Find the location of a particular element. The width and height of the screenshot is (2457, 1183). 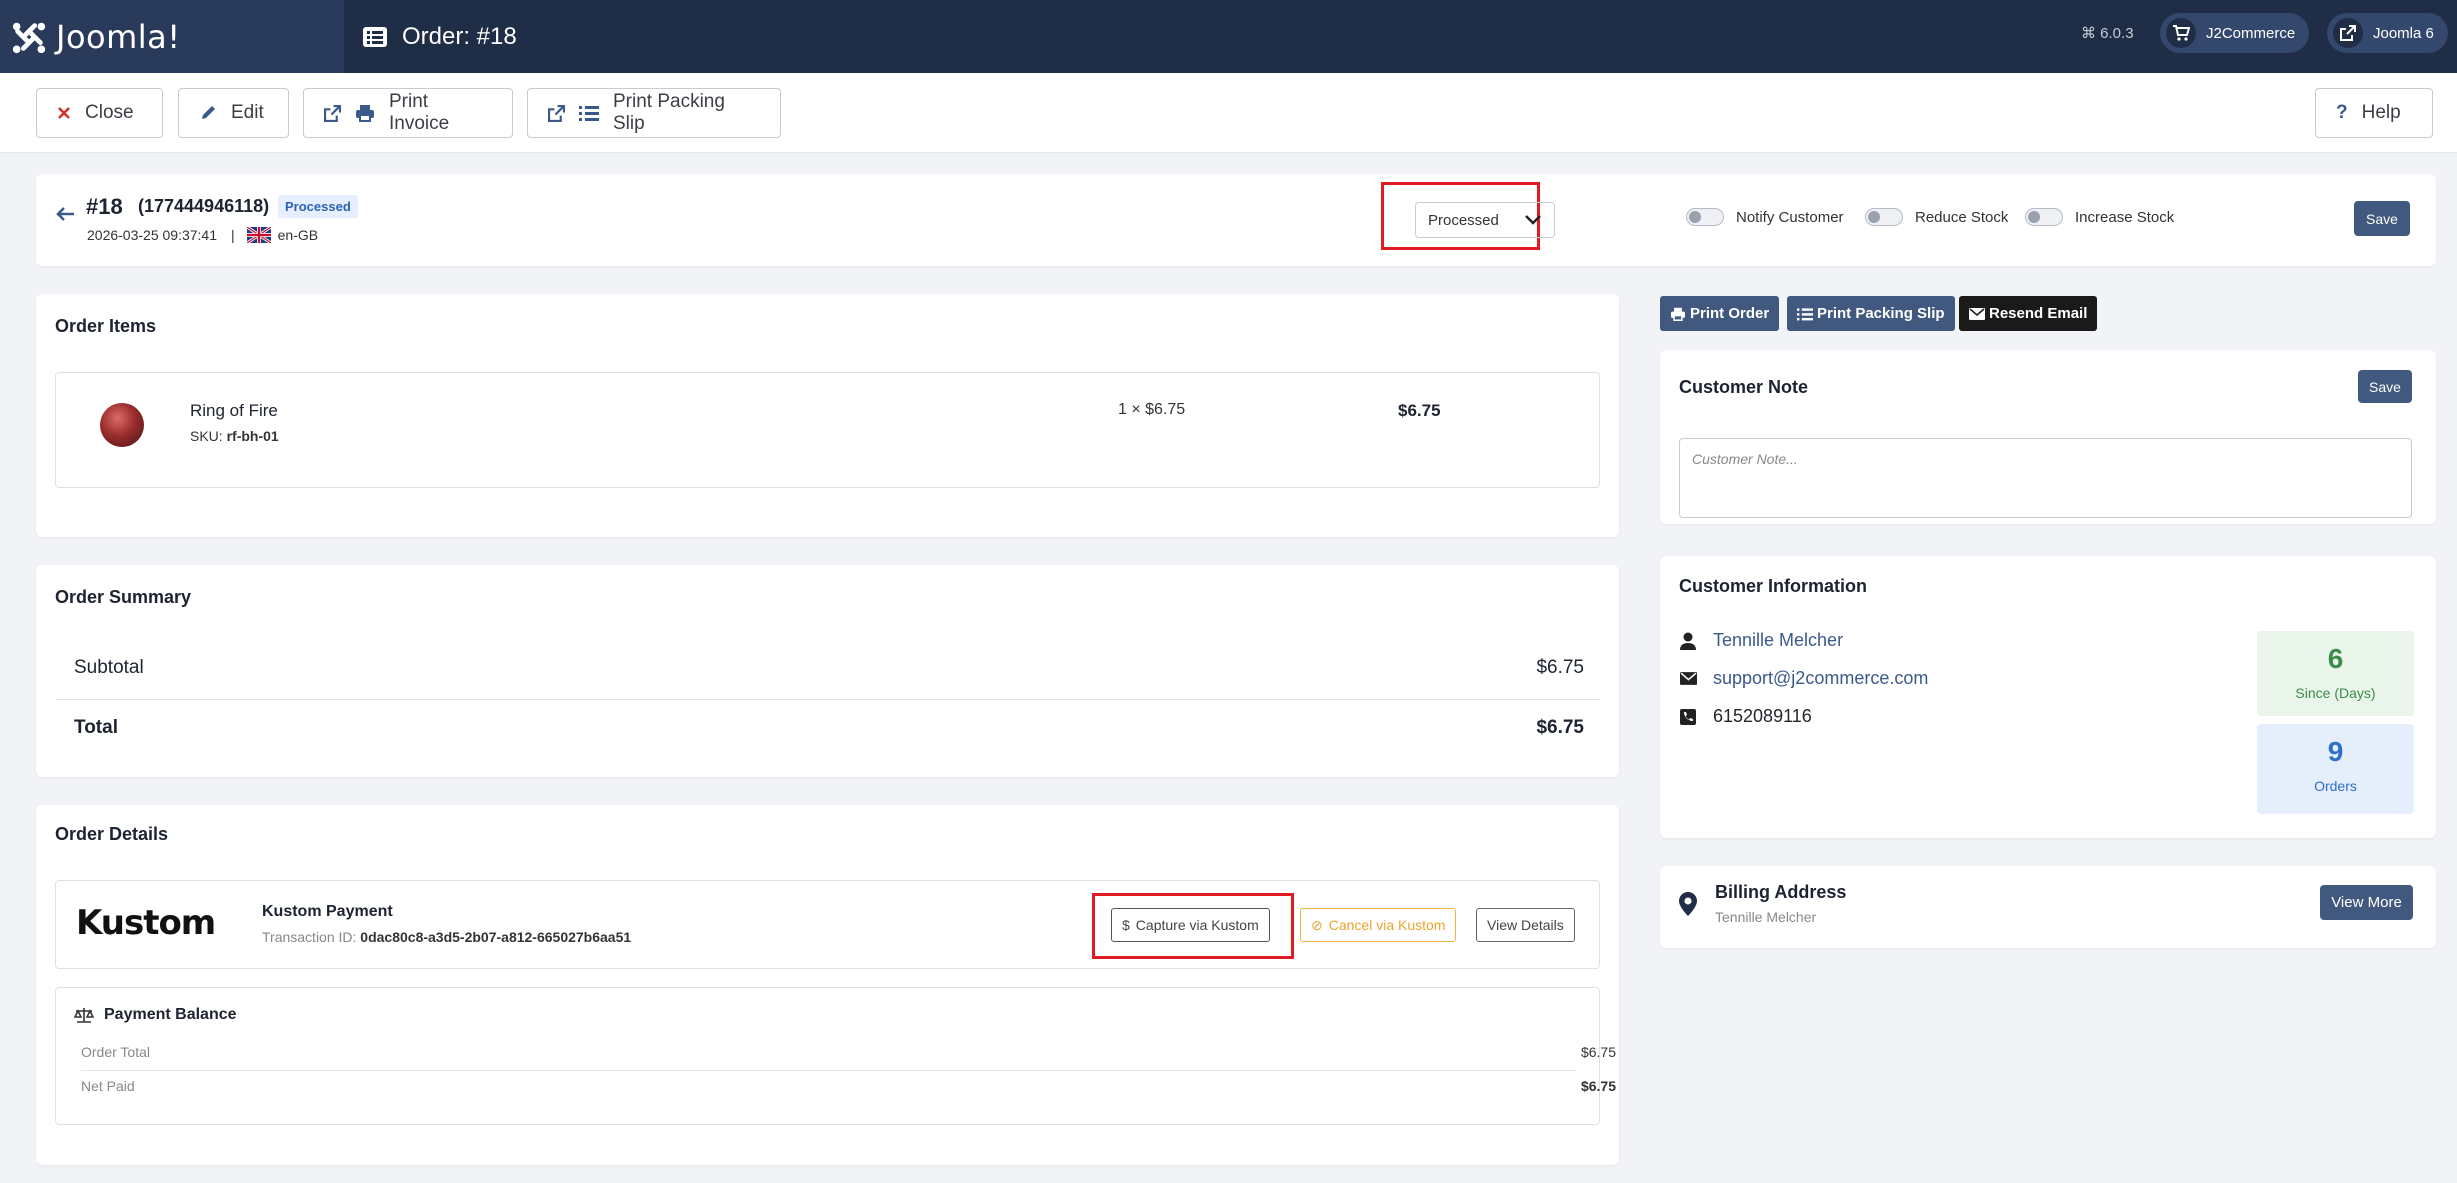

joomla-site-button: Joomla 6 is located at coordinates (2387, 33).